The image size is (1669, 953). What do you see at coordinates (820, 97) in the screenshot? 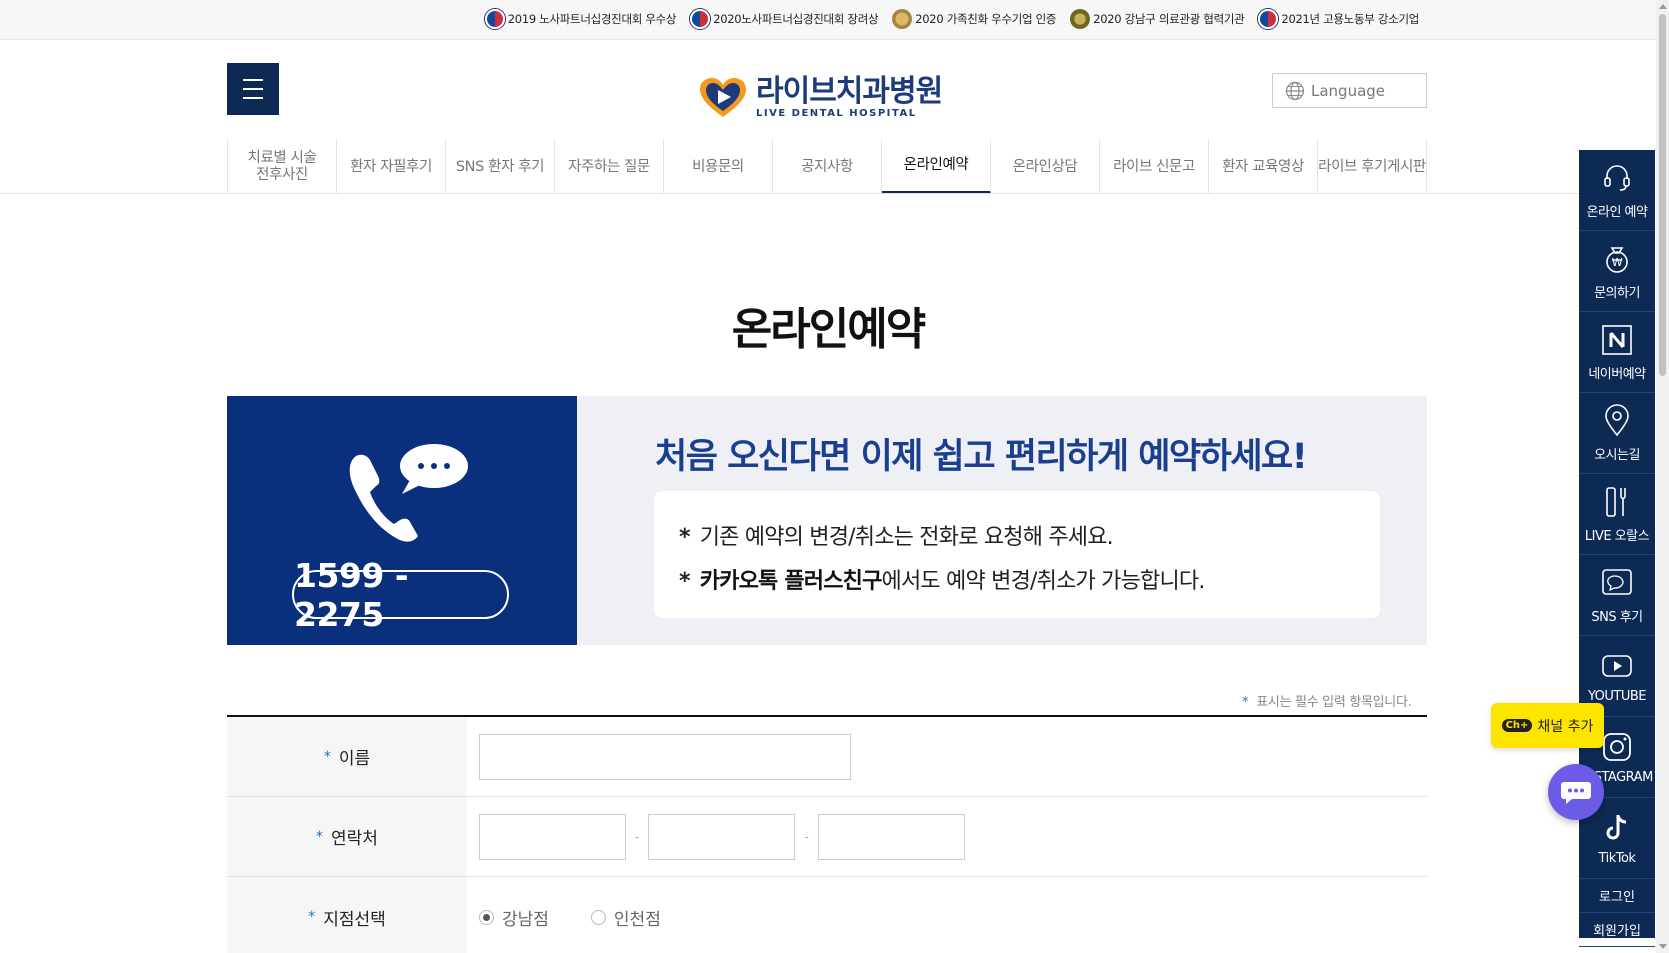
I see `site-logo: 라이브치과병원 LIVE DENTAL HOSPITAL` at bounding box center [820, 97].